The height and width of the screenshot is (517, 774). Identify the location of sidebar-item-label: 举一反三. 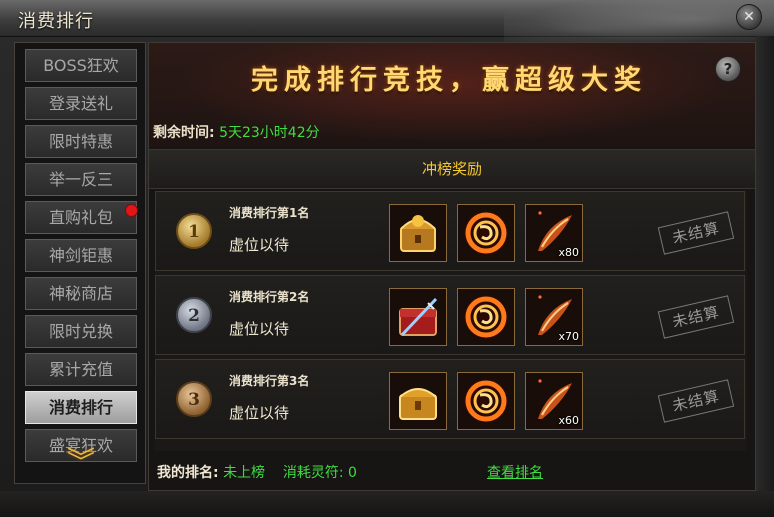
(80, 179).